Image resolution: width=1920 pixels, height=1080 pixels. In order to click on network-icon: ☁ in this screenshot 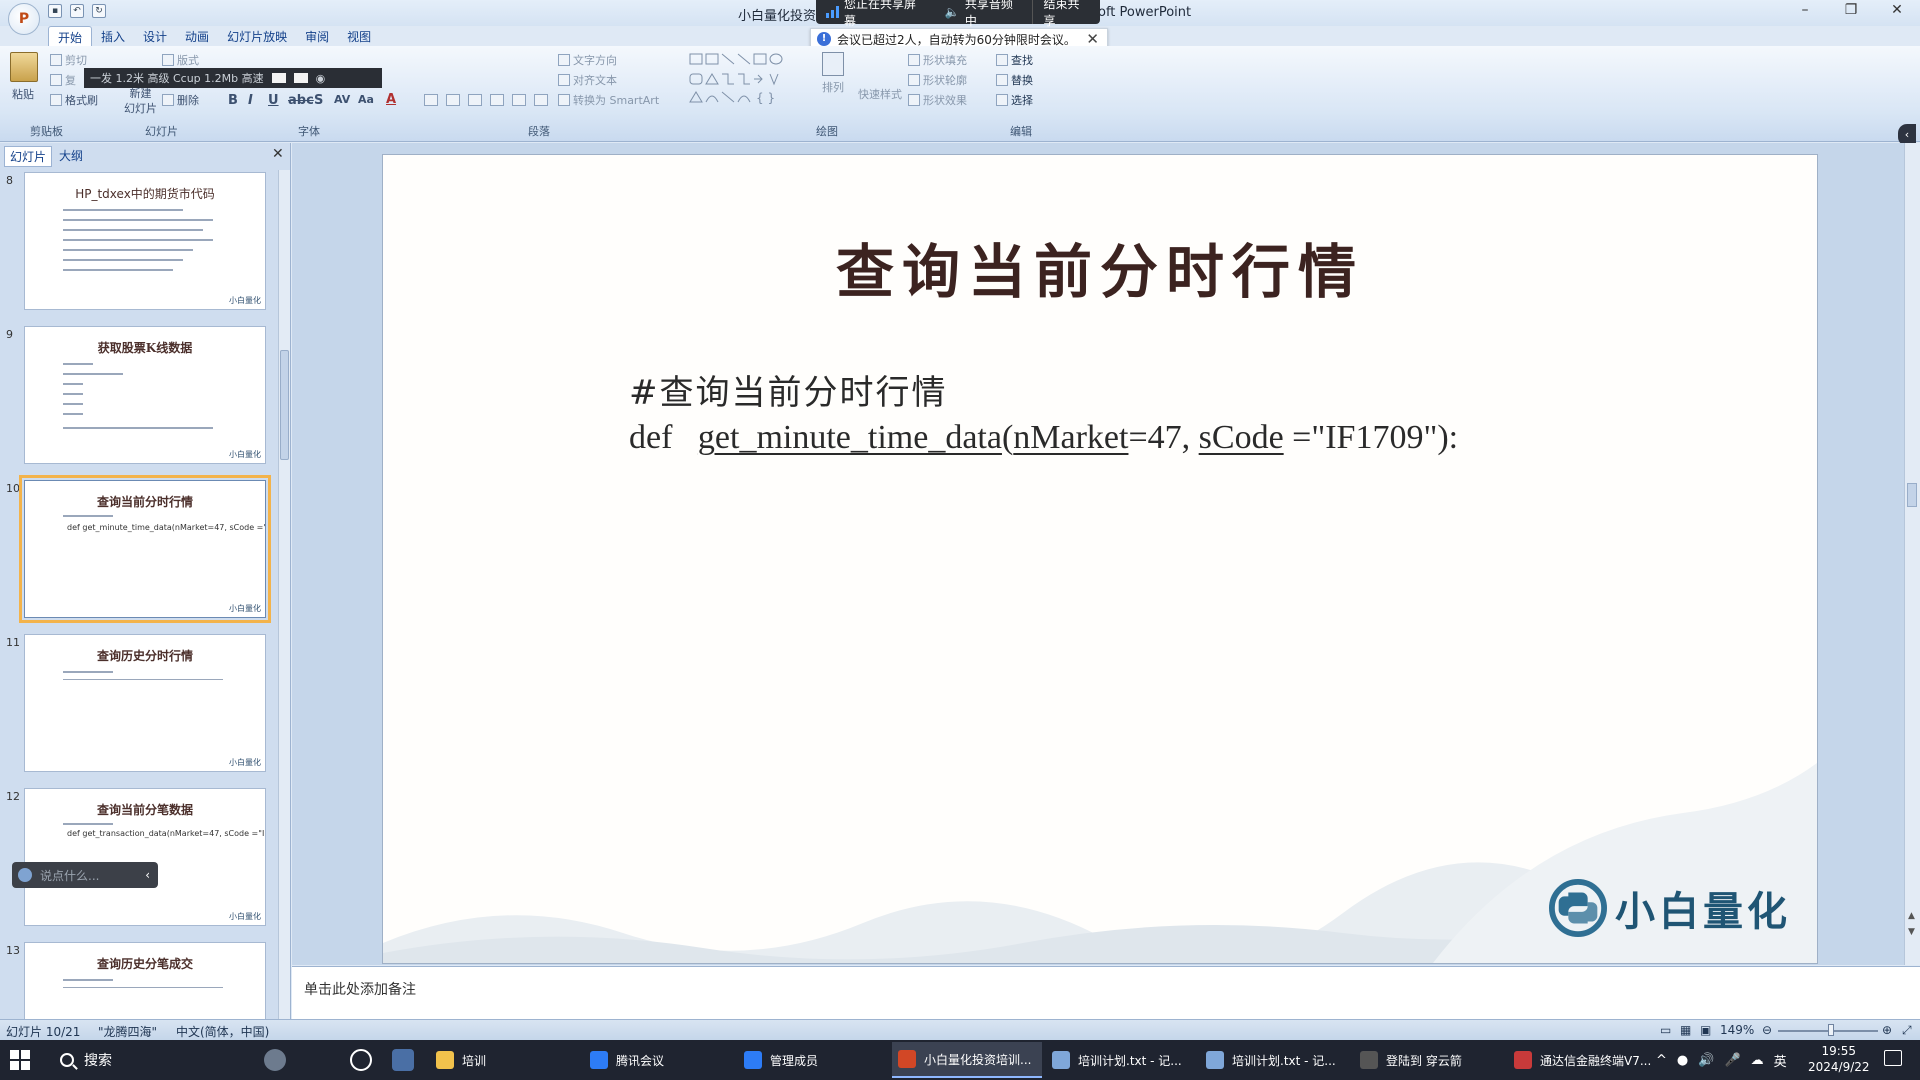, I will do `click(1757, 1060)`.